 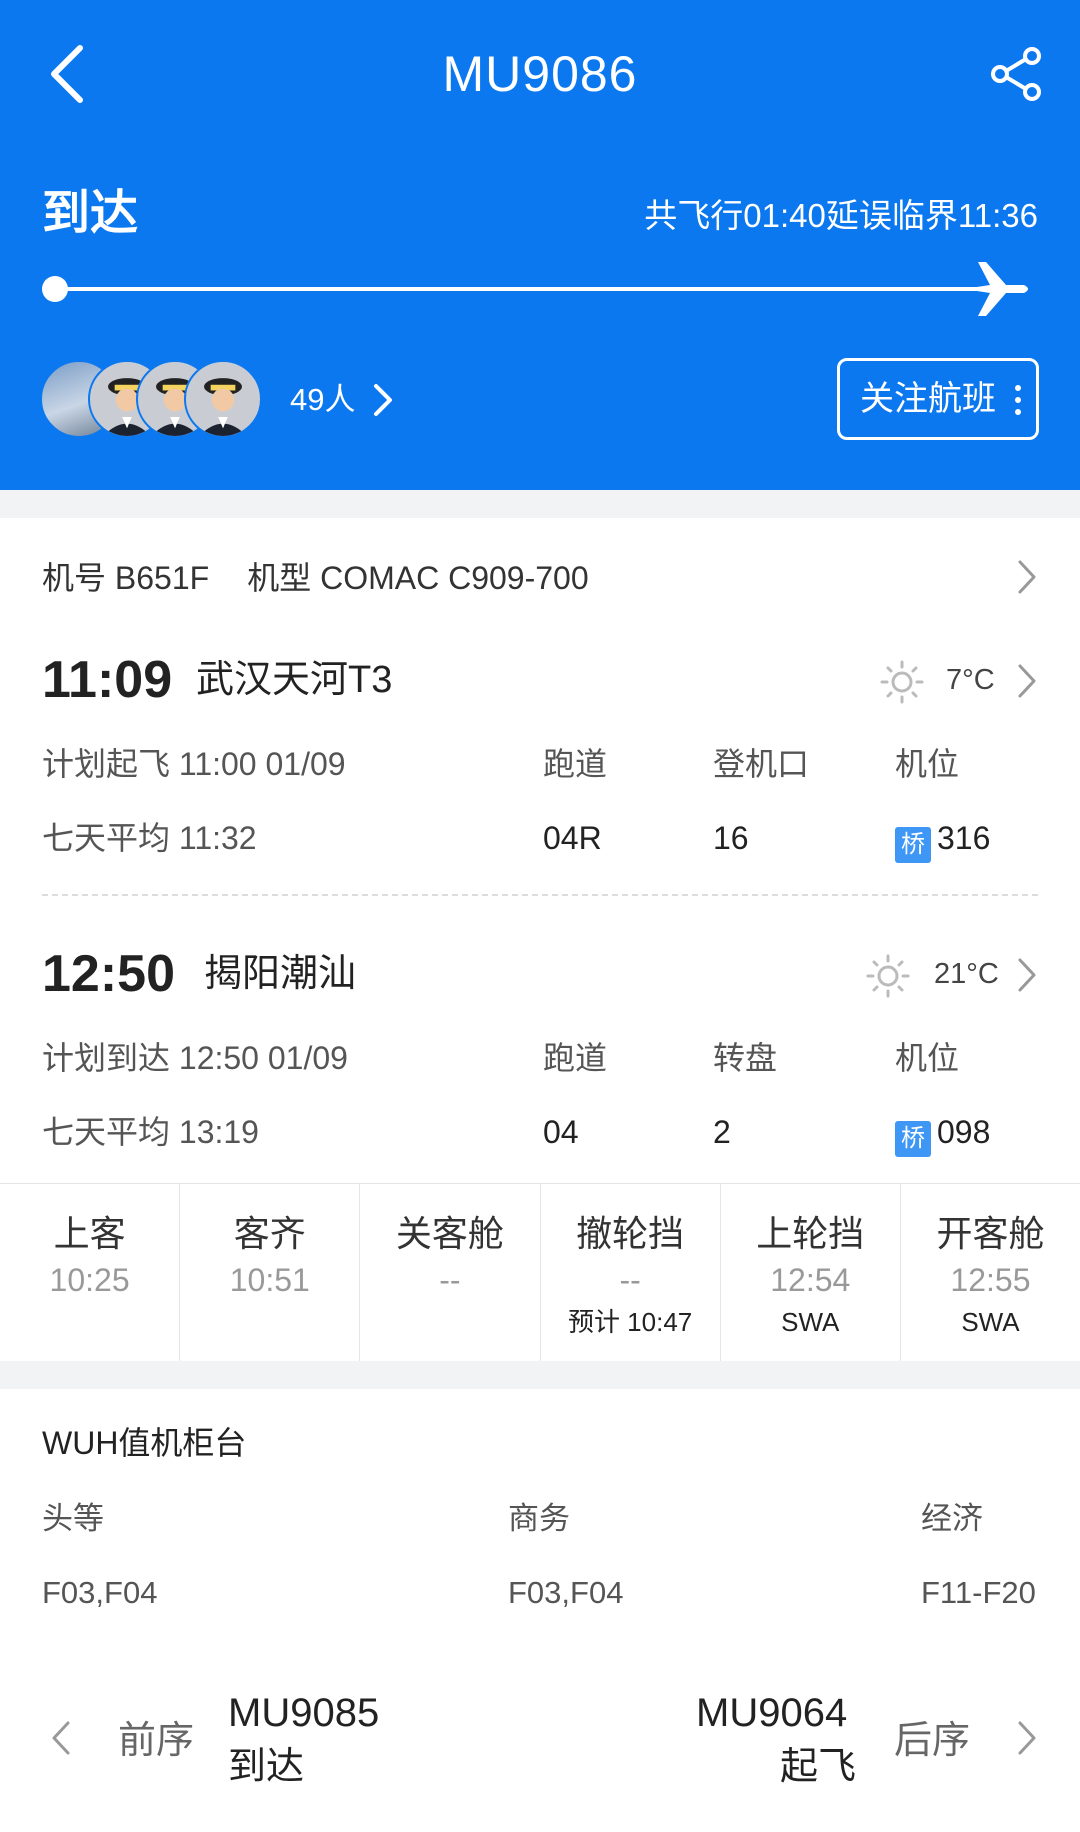 I want to click on aircraft-registration: 机号 B651F, so click(x=126, y=578).